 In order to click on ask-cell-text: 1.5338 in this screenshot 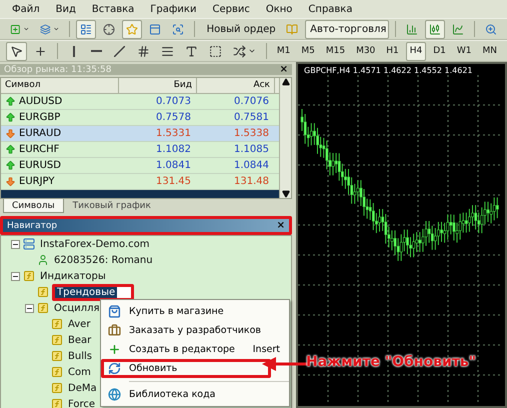, I will do `click(251, 133)`.